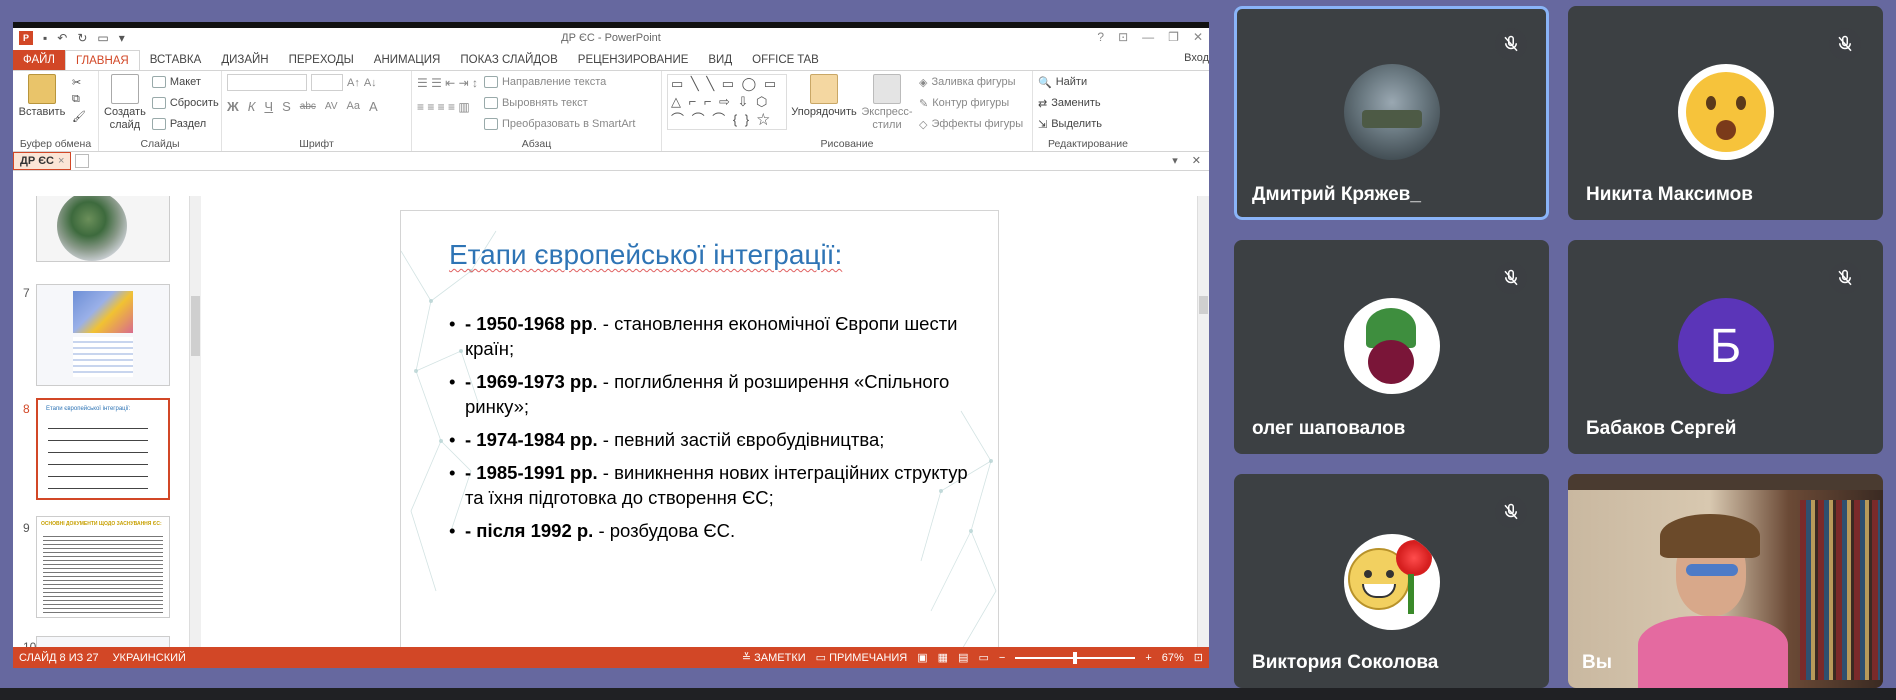 Image resolution: width=1896 pixels, height=700 pixels. Describe the element at coordinates (447, 83) in the screenshot. I see `bullets-icon: ☰ ☰ ⇤ ⇥ ↕` at that location.